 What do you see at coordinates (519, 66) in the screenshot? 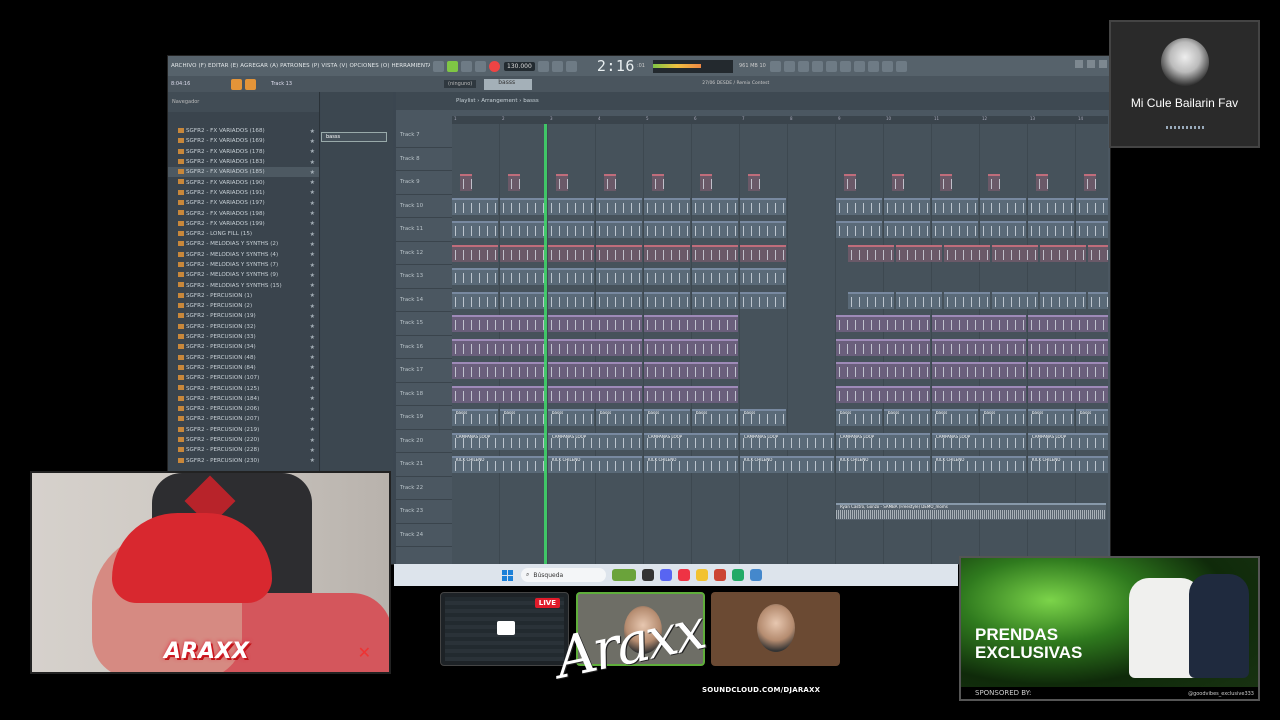
I see `tempo-display: 130.000` at bounding box center [519, 66].